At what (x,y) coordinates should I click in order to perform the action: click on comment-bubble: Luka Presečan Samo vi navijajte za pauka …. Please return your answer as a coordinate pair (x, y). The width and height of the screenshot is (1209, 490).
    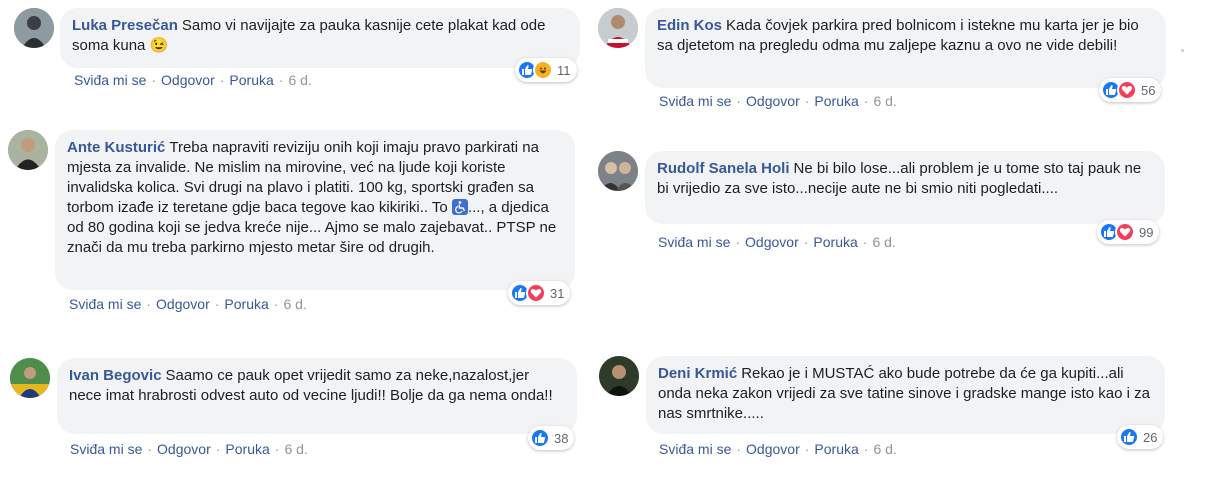
    Looking at the image, I should click on (320, 38).